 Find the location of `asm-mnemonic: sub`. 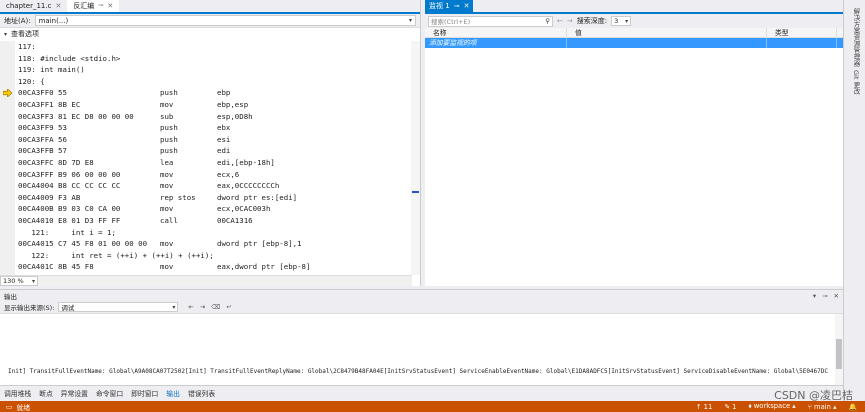

asm-mnemonic: sub is located at coordinates (167, 116).